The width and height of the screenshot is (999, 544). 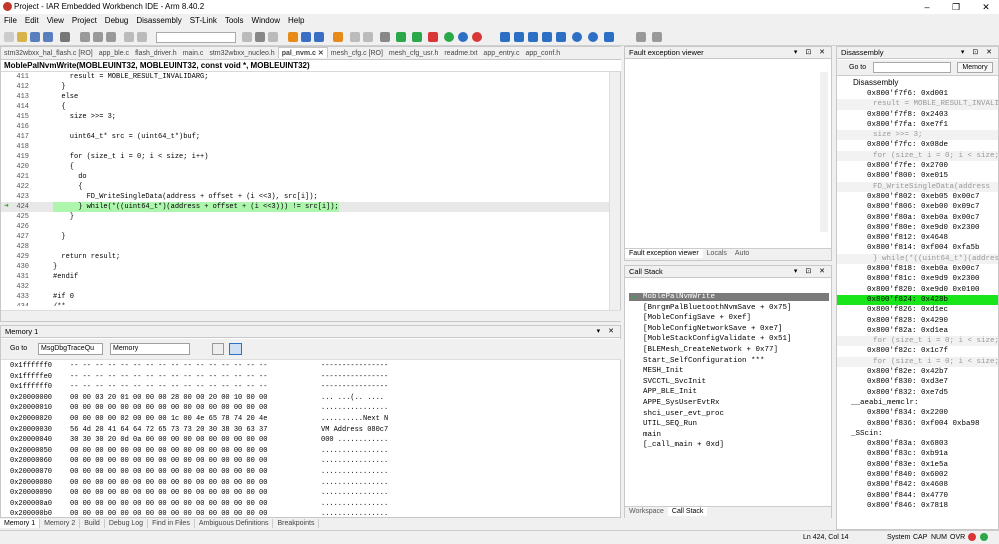 I want to click on find-next-icon, so click(x=273, y=37).